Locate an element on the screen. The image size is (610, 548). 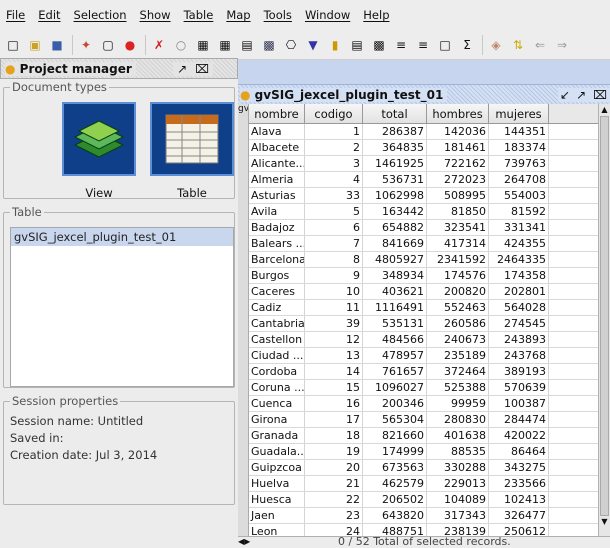
forward-icon: ⇒ is located at coordinates (562, 45).